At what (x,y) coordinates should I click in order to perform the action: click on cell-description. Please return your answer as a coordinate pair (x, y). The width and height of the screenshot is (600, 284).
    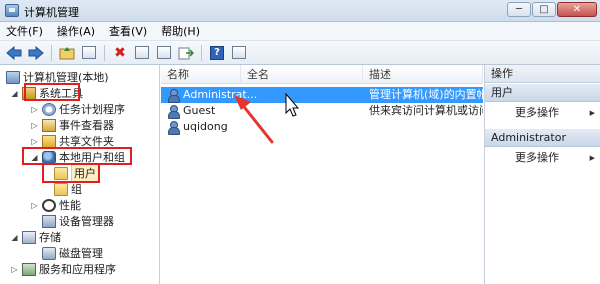
    Looking at the image, I should click on (426, 127).